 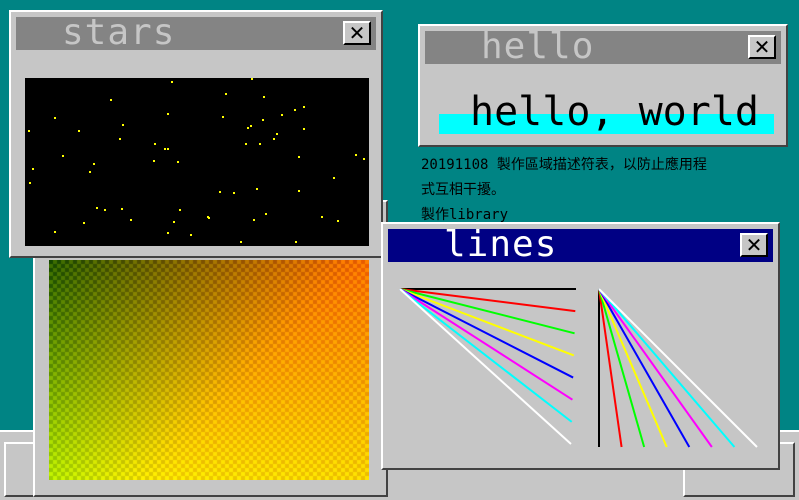 I want to click on hello-titlebar: hello ✕, so click(x=603, y=47).